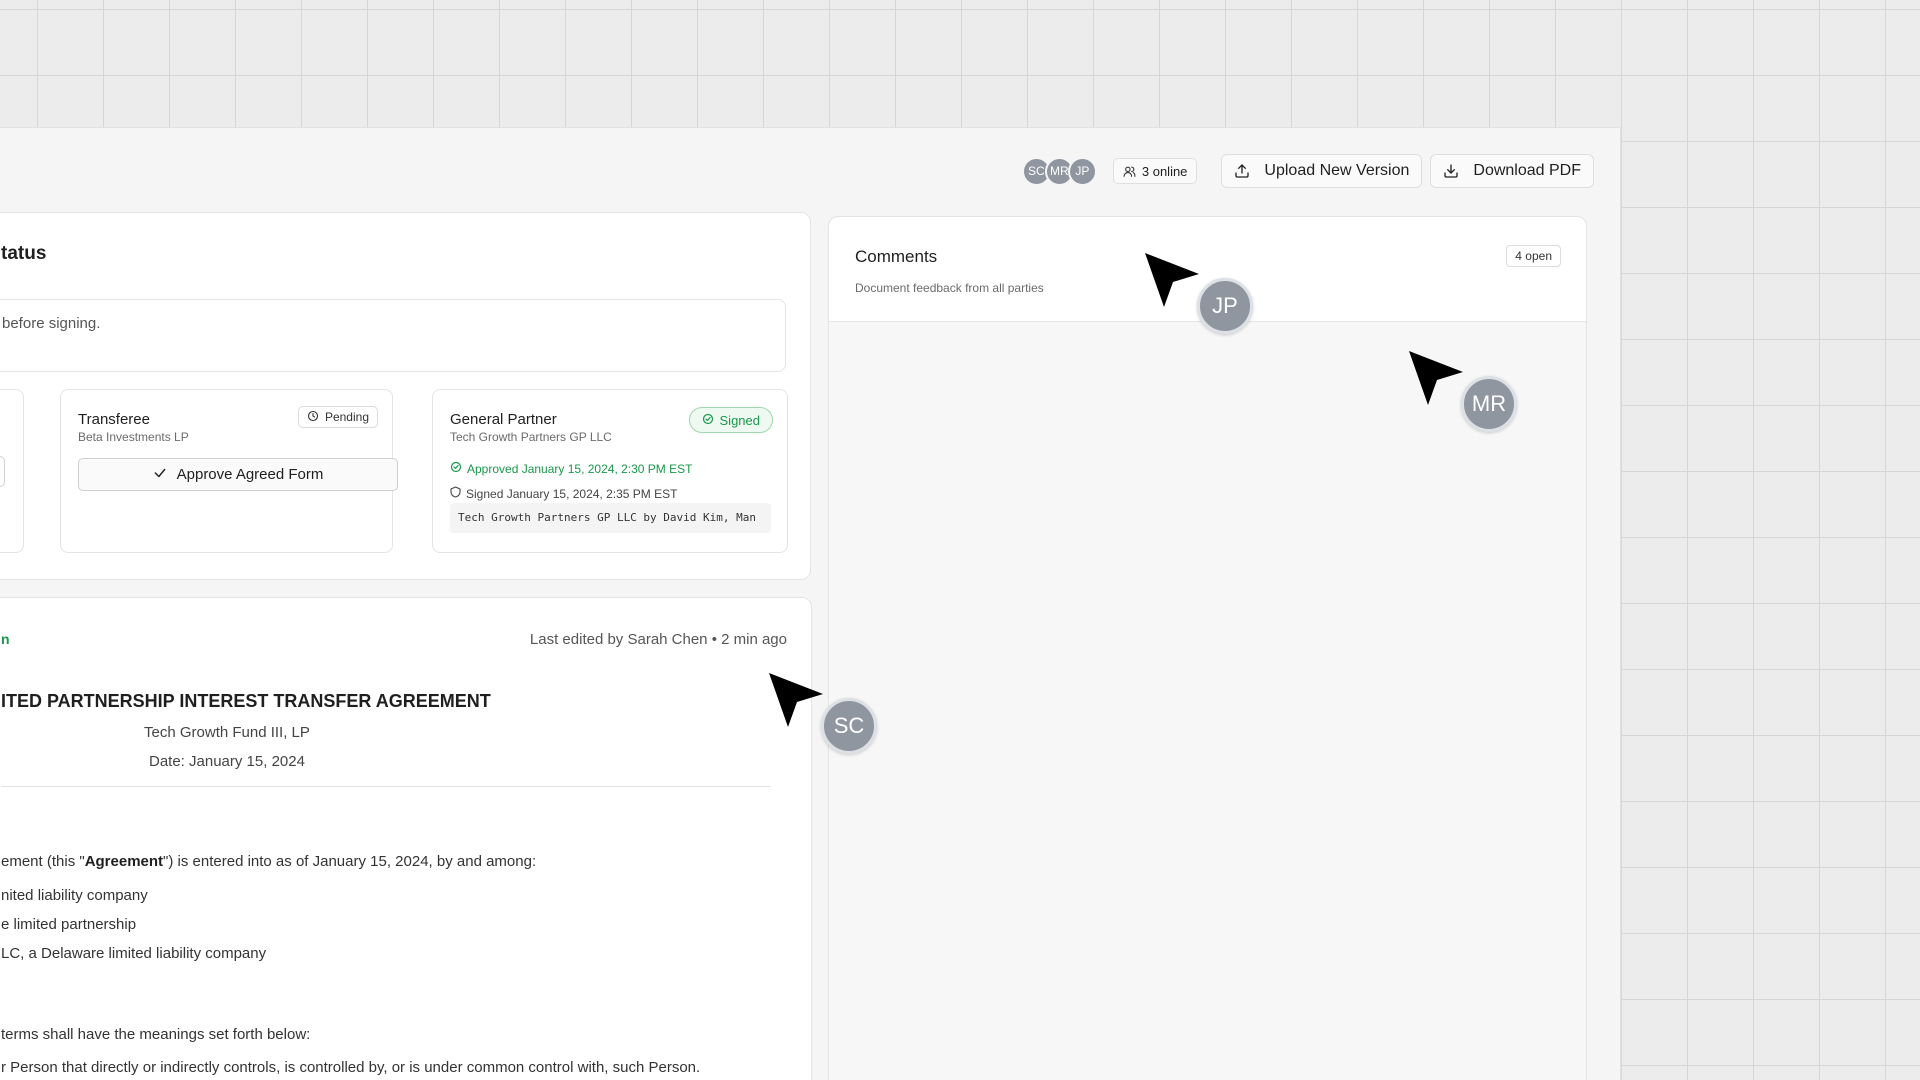  Describe the element at coordinates (69, 924) in the screenshot. I see `document-line: e limited partnership` at that location.